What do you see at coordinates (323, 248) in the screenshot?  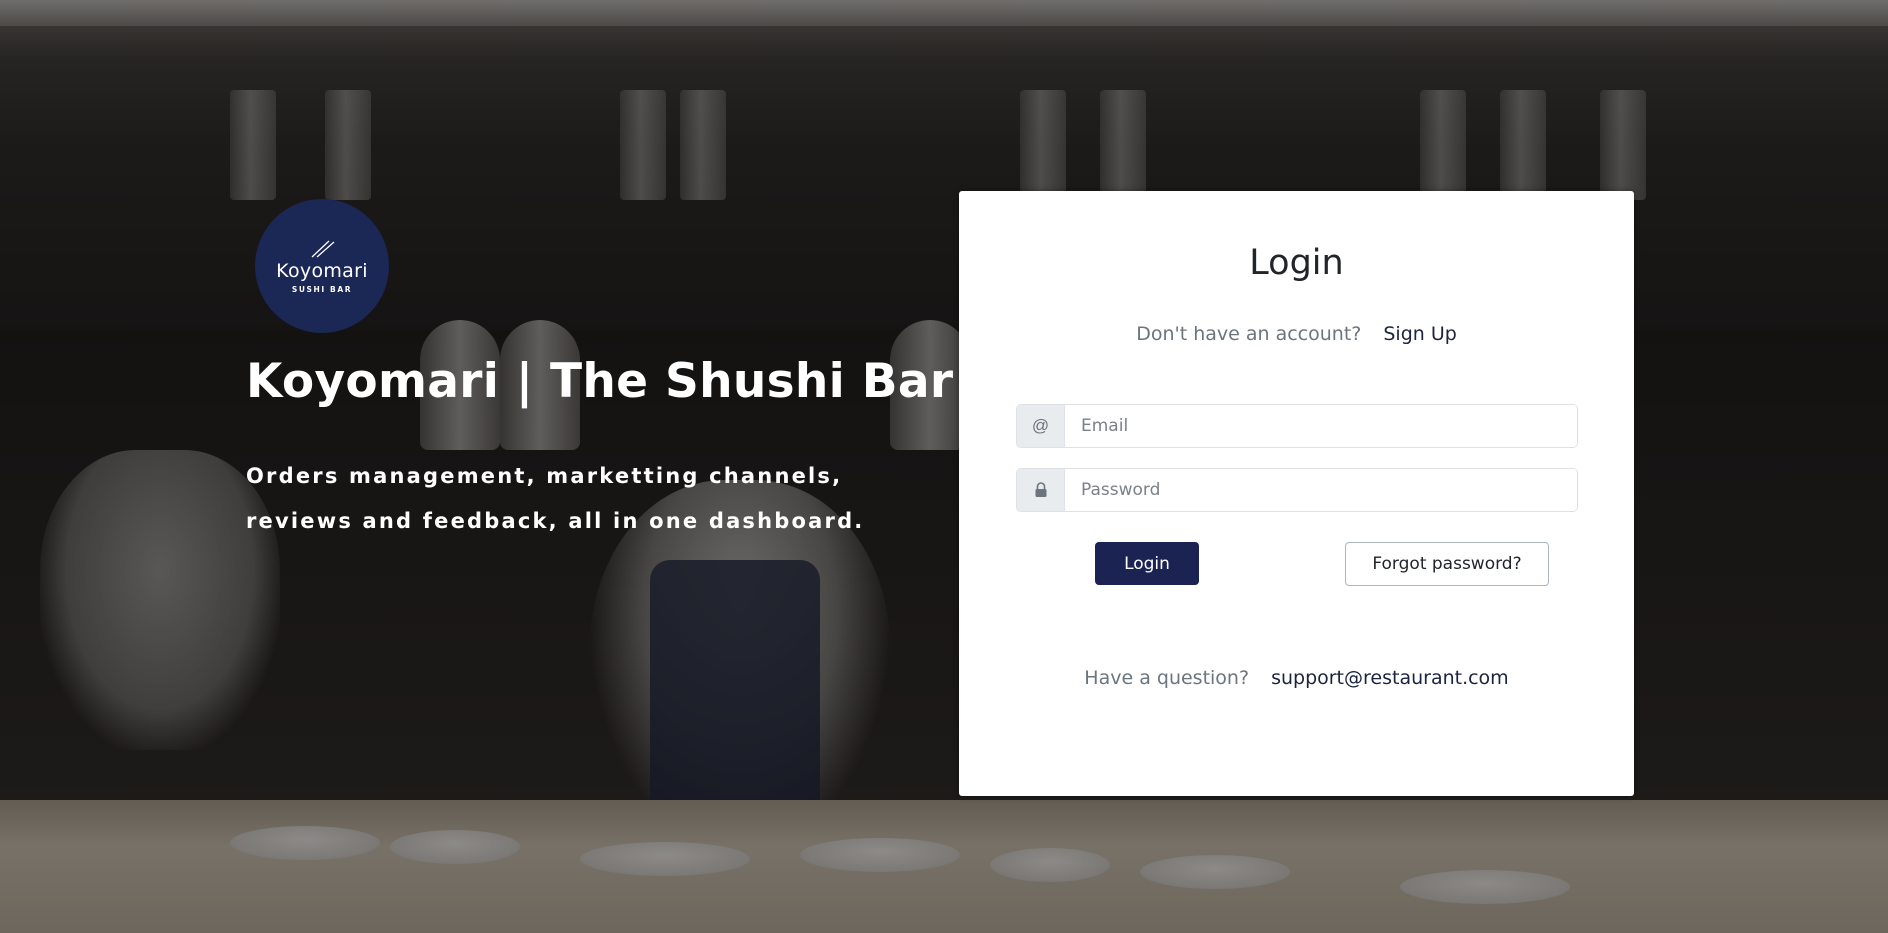 I see `chopsticks-icon` at bounding box center [323, 248].